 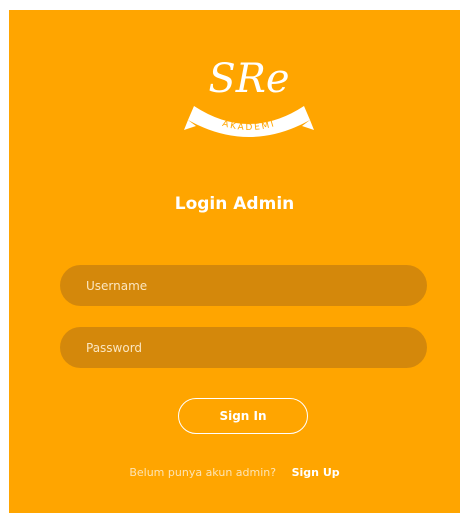 What do you see at coordinates (203, 472) in the screenshot?
I see `signup-prompt-text: Belum punya akun admin?` at bounding box center [203, 472].